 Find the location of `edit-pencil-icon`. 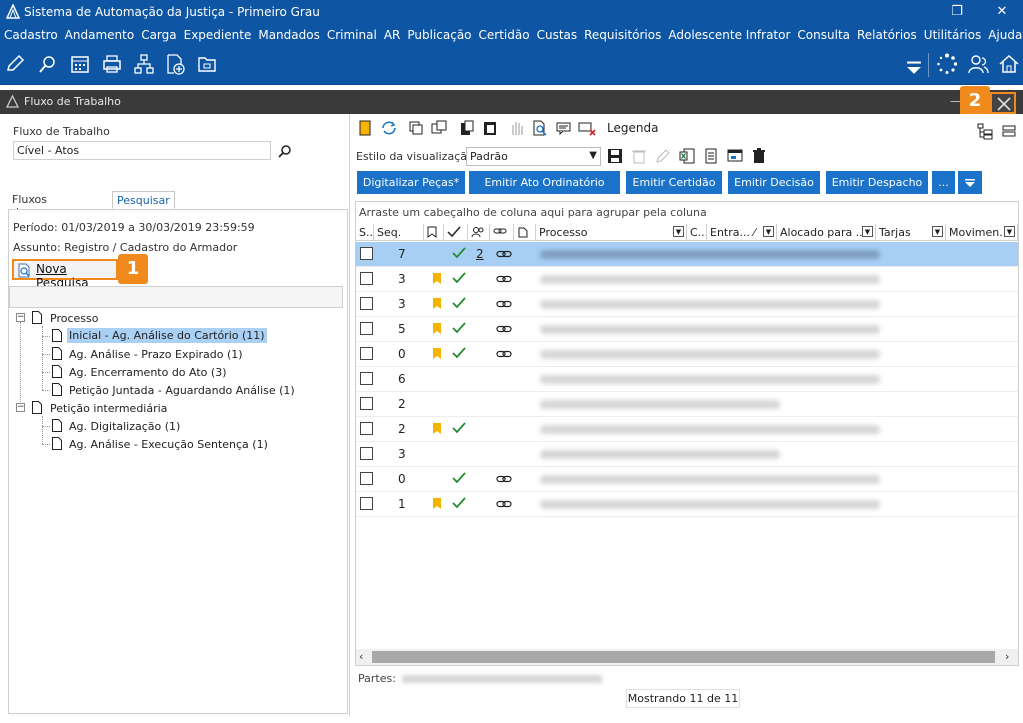

edit-pencil-icon is located at coordinates (15, 64).